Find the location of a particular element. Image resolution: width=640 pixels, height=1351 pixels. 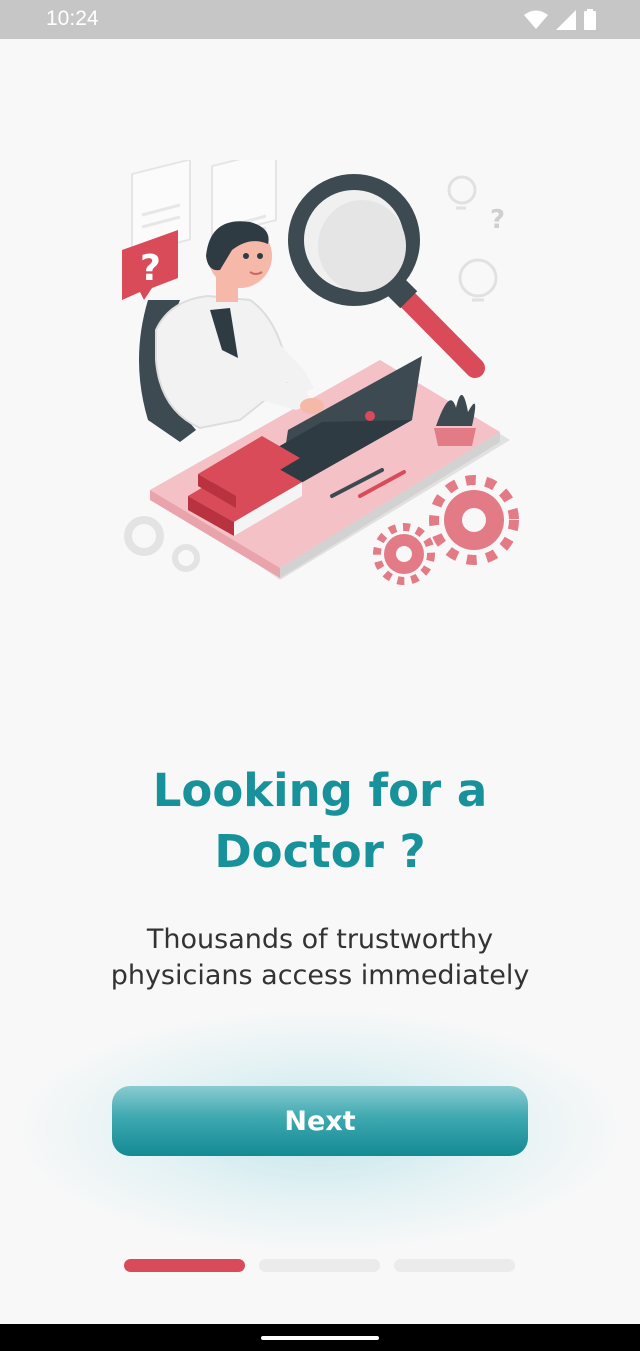

title-line-2: Doctor ? is located at coordinates (320, 851).